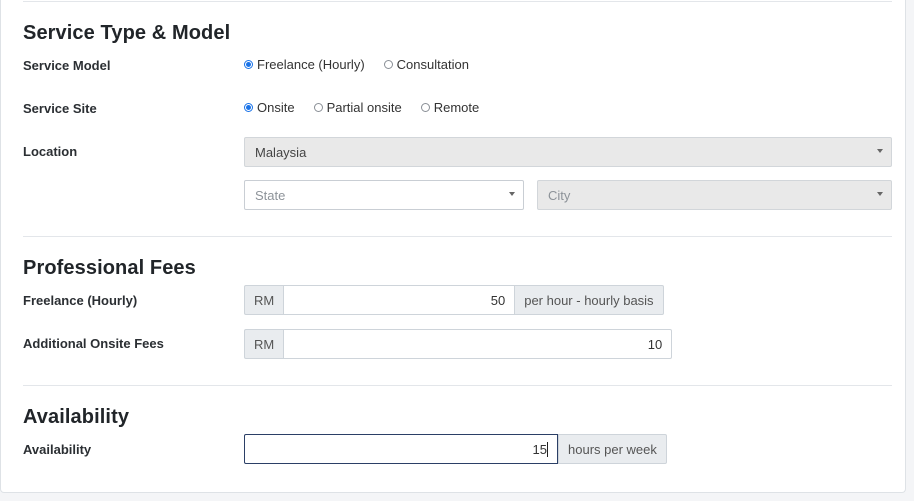 This screenshot has height=501, width=914. What do you see at coordinates (80, 300) in the screenshot?
I see `freelance-hourly-label: Freelance (Hourly)` at bounding box center [80, 300].